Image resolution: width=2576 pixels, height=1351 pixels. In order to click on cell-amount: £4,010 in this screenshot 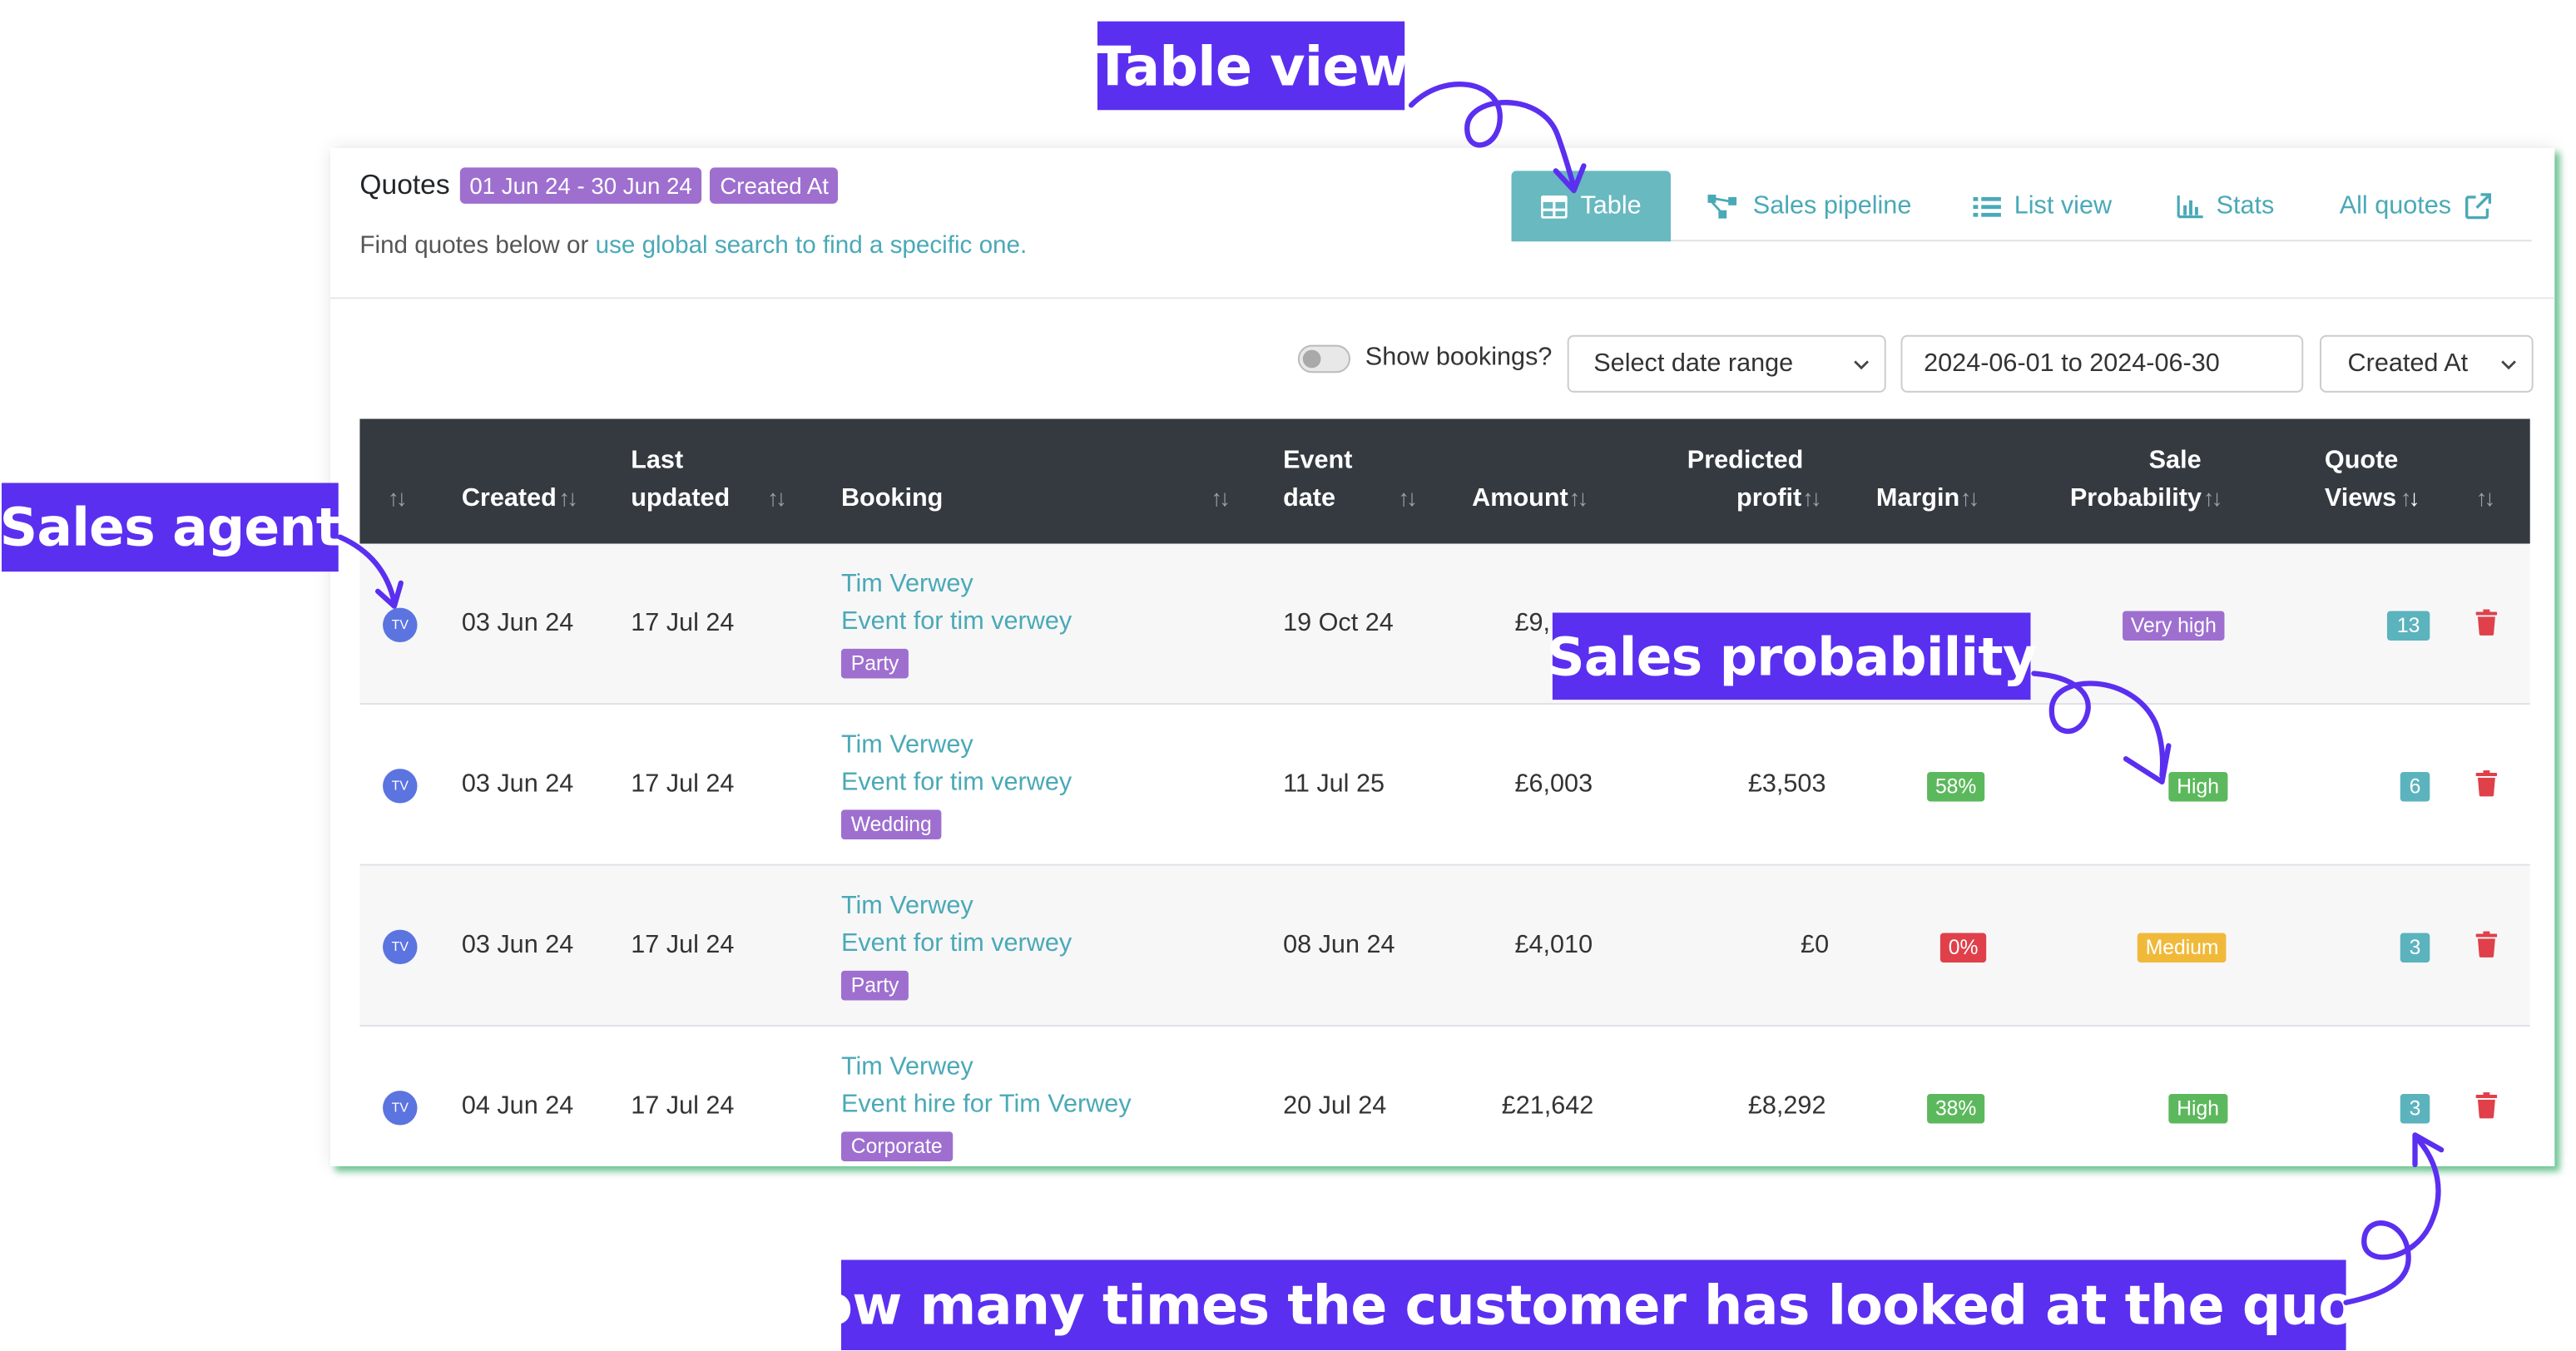, I will do `click(1553, 945)`.